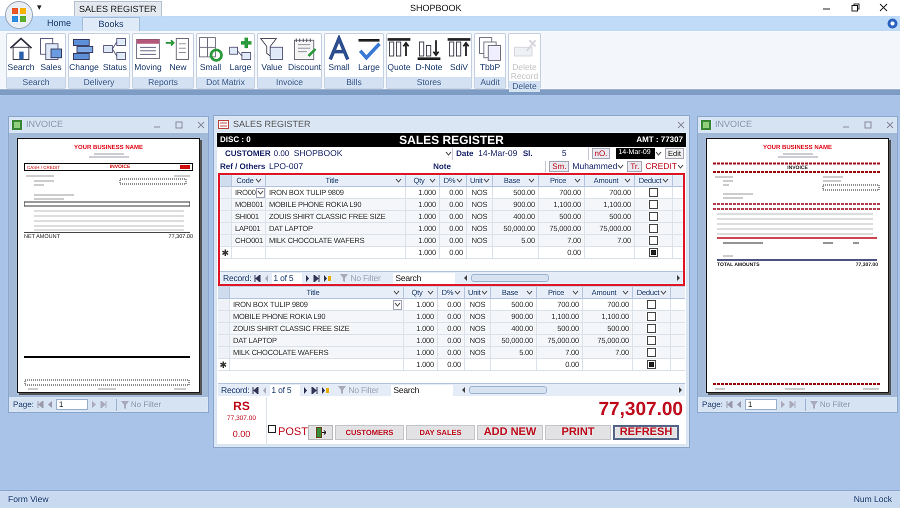  What do you see at coordinates (559, 166) in the screenshot?
I see `form-button: Sm.` at bounding box center [559, 166].